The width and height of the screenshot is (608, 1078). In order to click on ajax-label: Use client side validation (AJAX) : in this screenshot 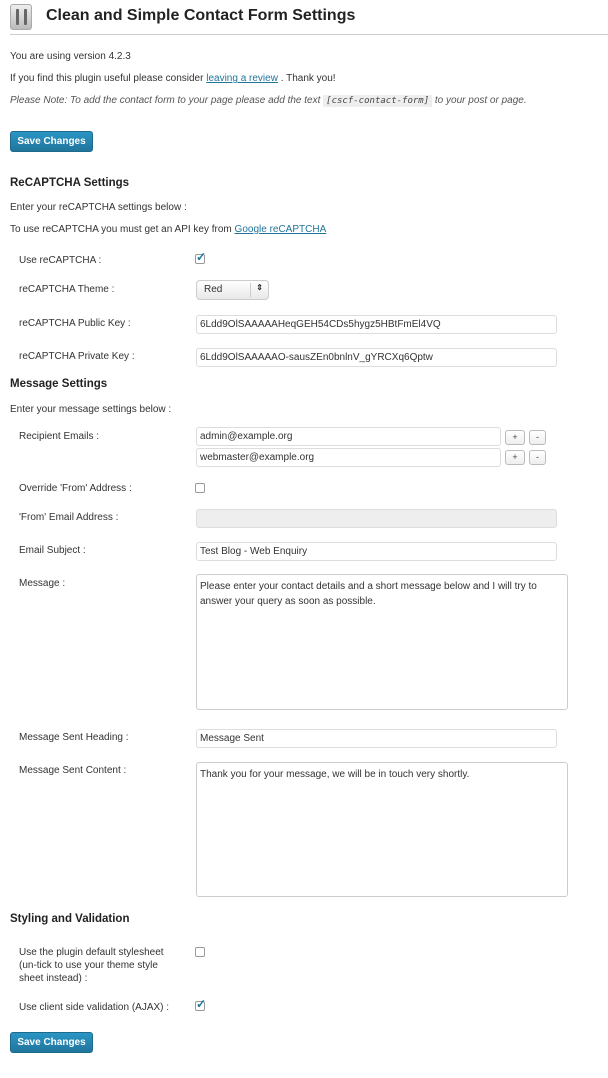, I will do `click(94, 1007)`.